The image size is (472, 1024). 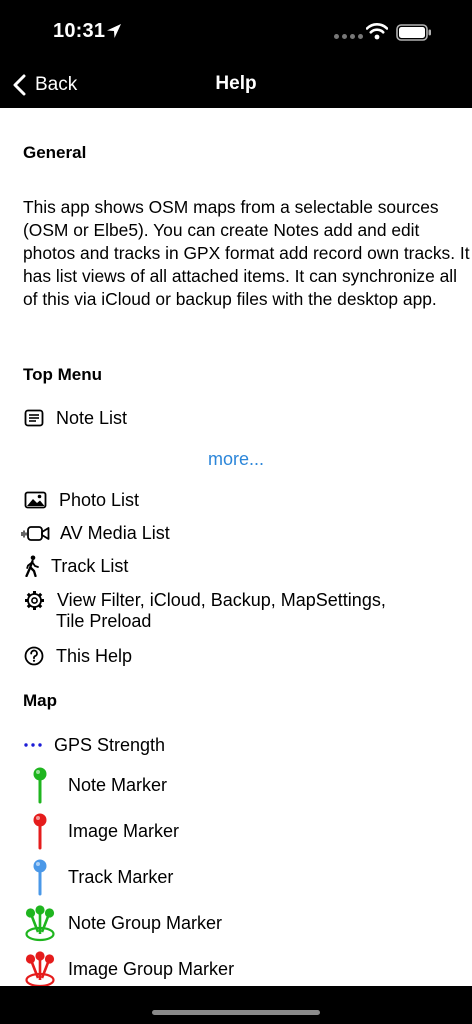 What do you see at coordinates (110, 744) in the screenshot?
I see `gps-strength-label: GPS Strength` at bounding box center [110, 744].